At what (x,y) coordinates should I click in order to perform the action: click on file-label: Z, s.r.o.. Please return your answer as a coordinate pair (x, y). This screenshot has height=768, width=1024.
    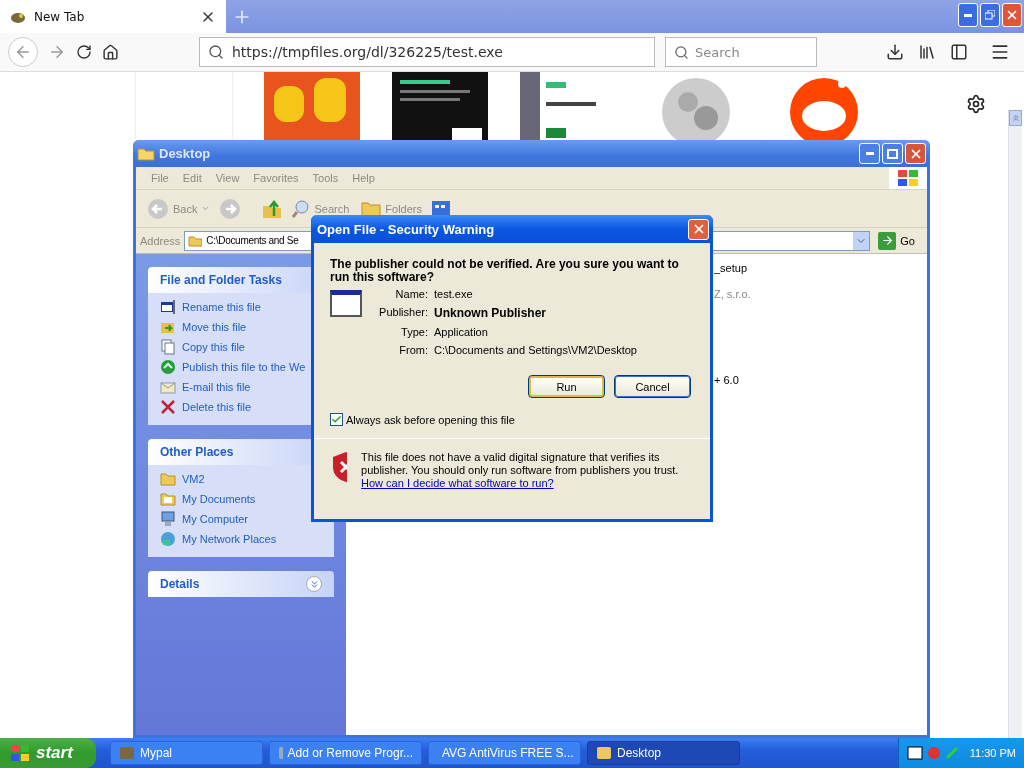
    Looking at the image, I should click on (732, 294).